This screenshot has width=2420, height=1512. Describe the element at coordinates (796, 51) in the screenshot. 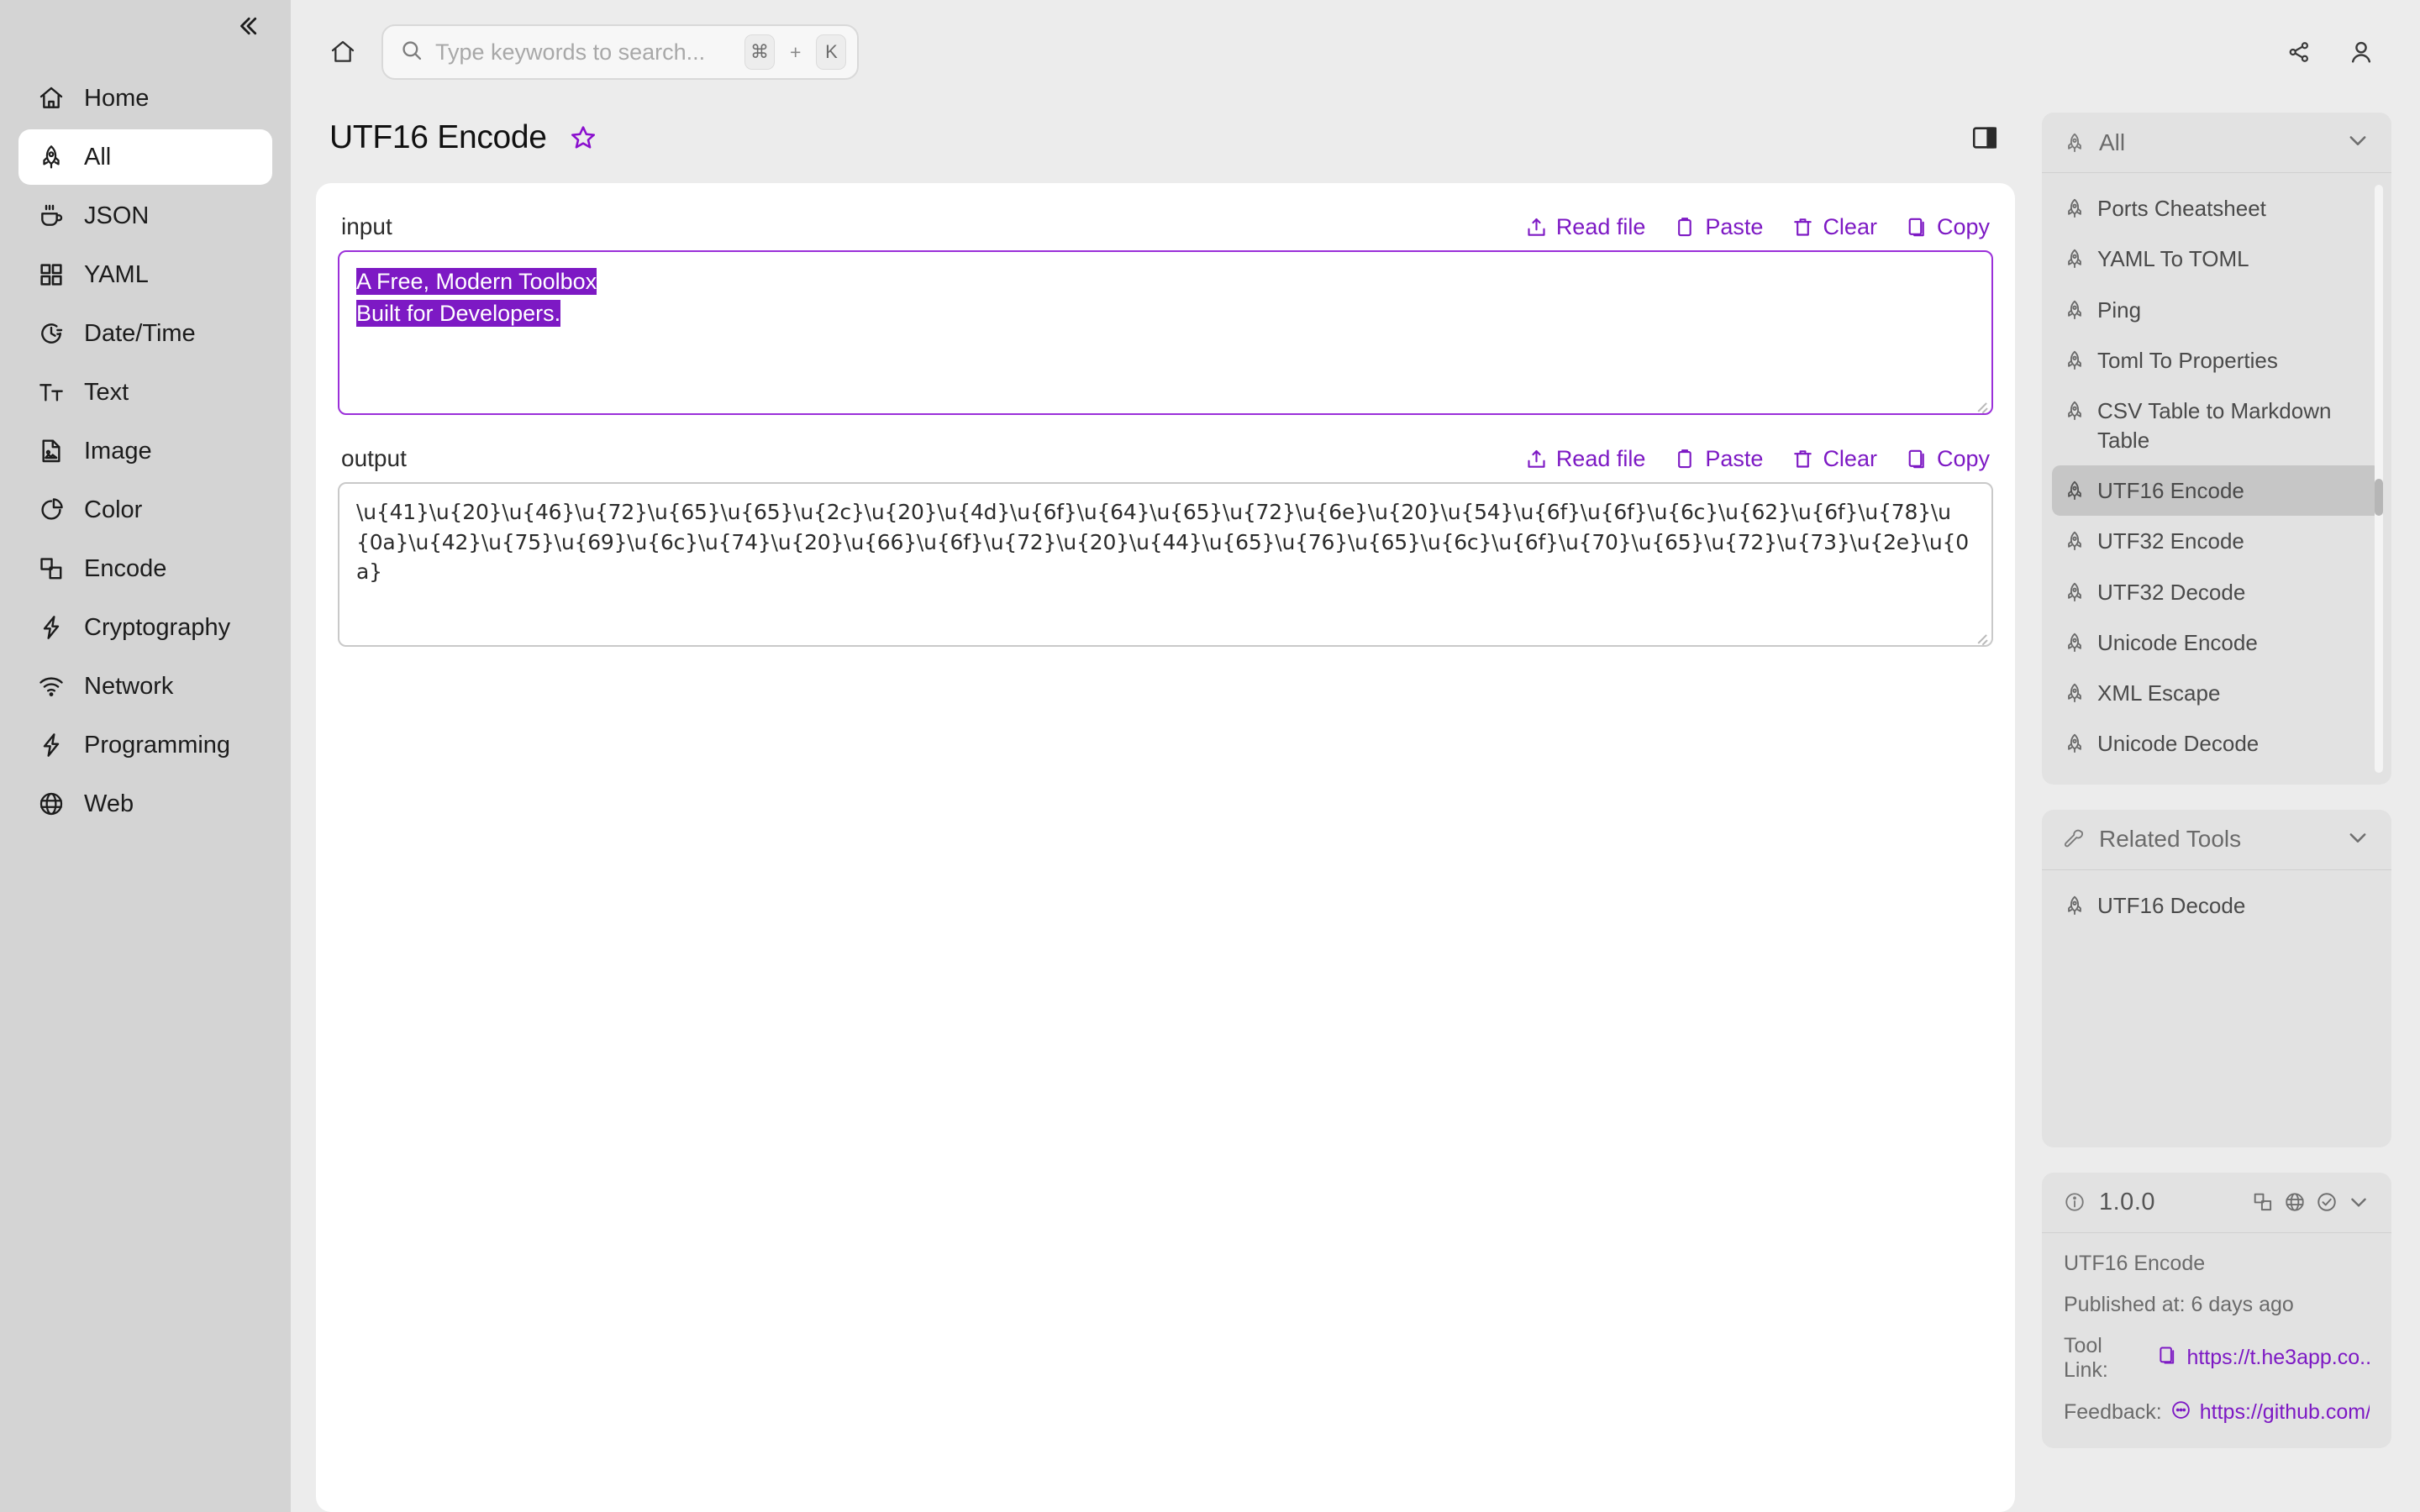

I see `shortcut-plus: +` at that location.